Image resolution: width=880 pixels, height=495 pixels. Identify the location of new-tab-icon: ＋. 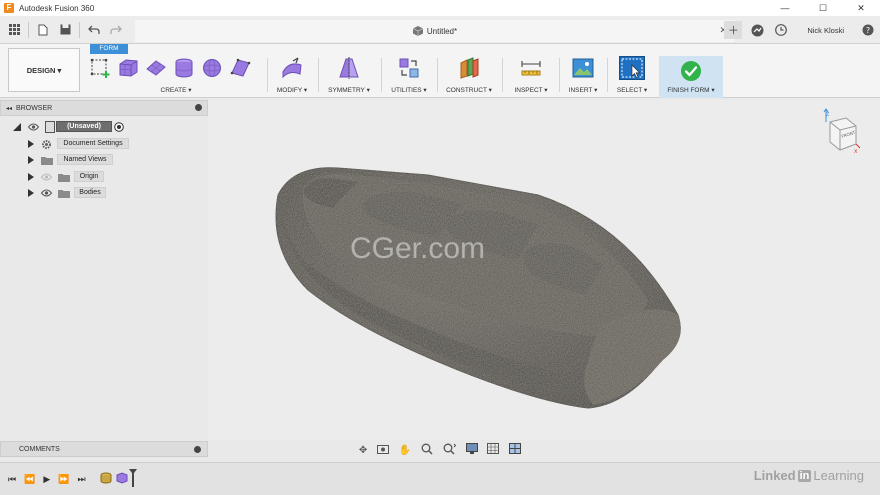
(733, 30).